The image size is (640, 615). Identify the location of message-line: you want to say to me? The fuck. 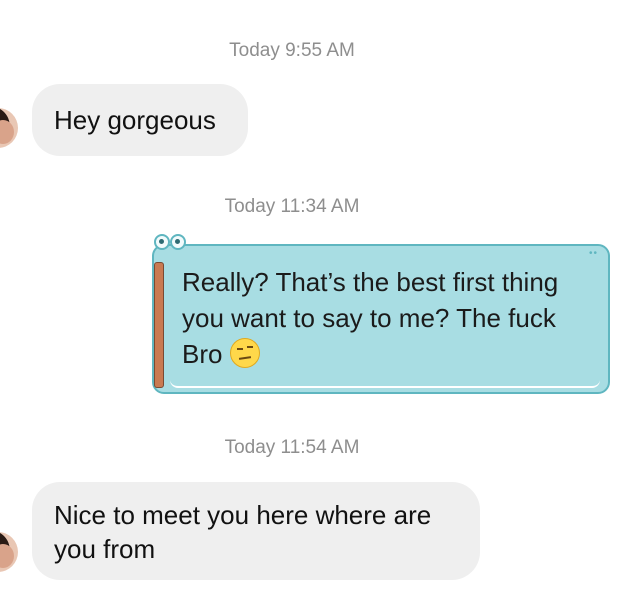
(369, 318).